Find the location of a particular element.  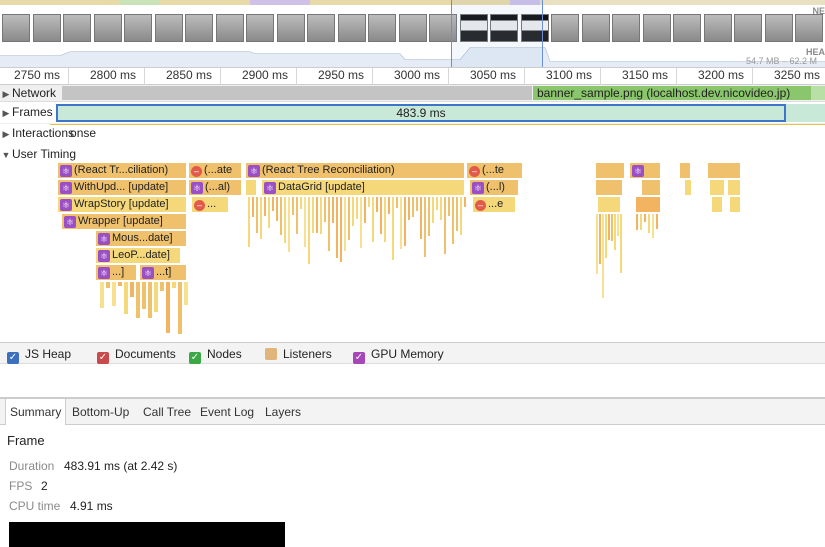

tab-summary: Summary is located at coordinates (36, 412).